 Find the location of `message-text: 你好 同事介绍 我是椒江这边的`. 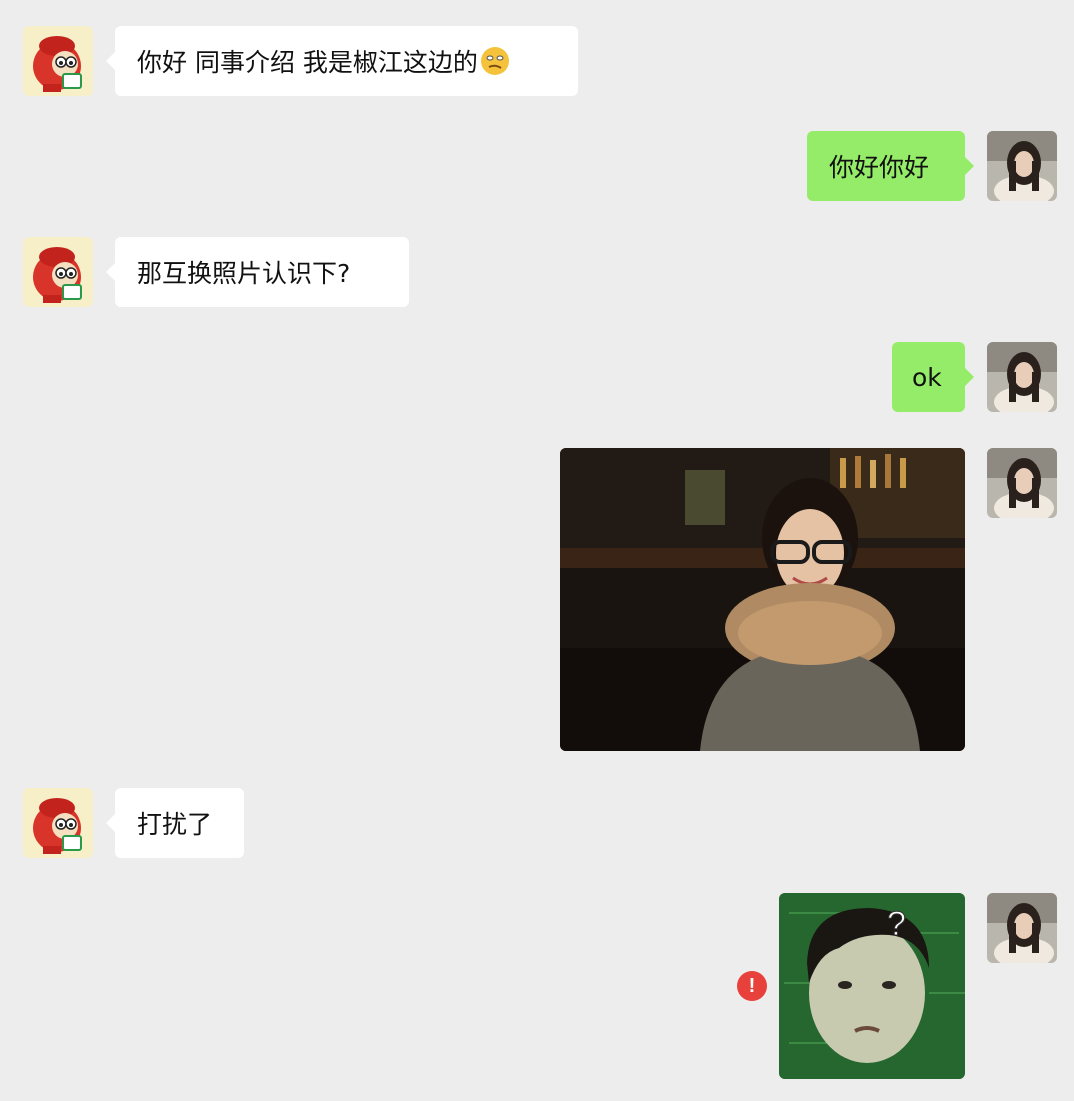

message-text: 你好 同事介绍 我是椒江这边的 is located at coordinates (307, 62).